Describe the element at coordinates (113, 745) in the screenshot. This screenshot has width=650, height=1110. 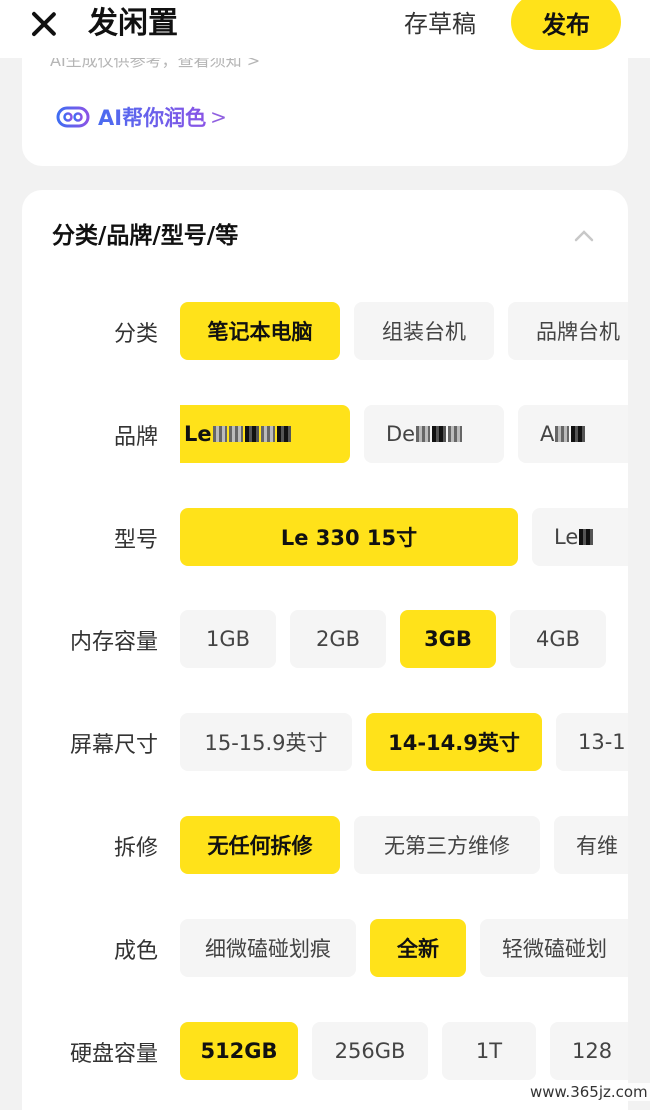
I see `row-label: 屏幕尺寸` at that location.